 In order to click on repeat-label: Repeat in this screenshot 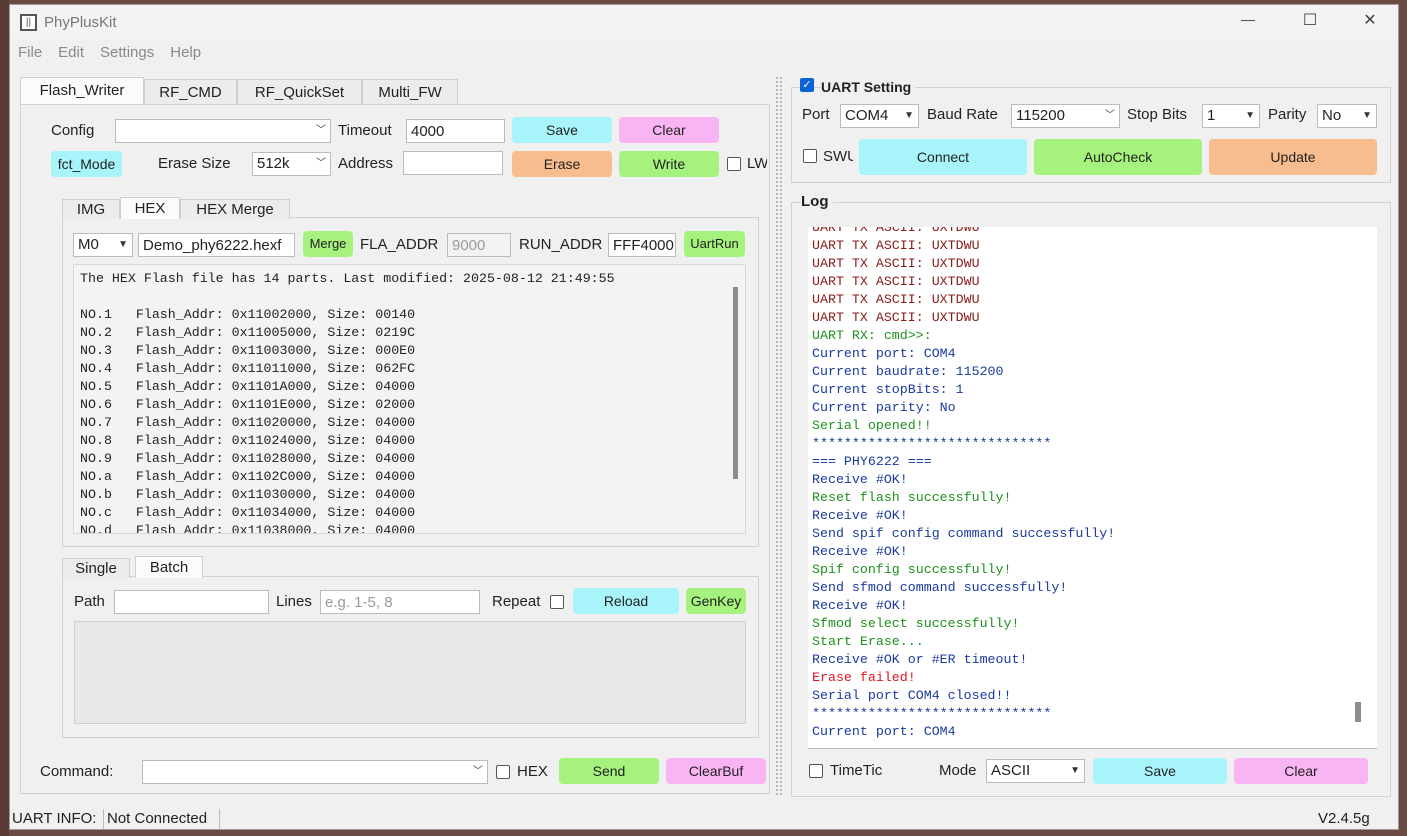, I will do `click(516, 601)`.